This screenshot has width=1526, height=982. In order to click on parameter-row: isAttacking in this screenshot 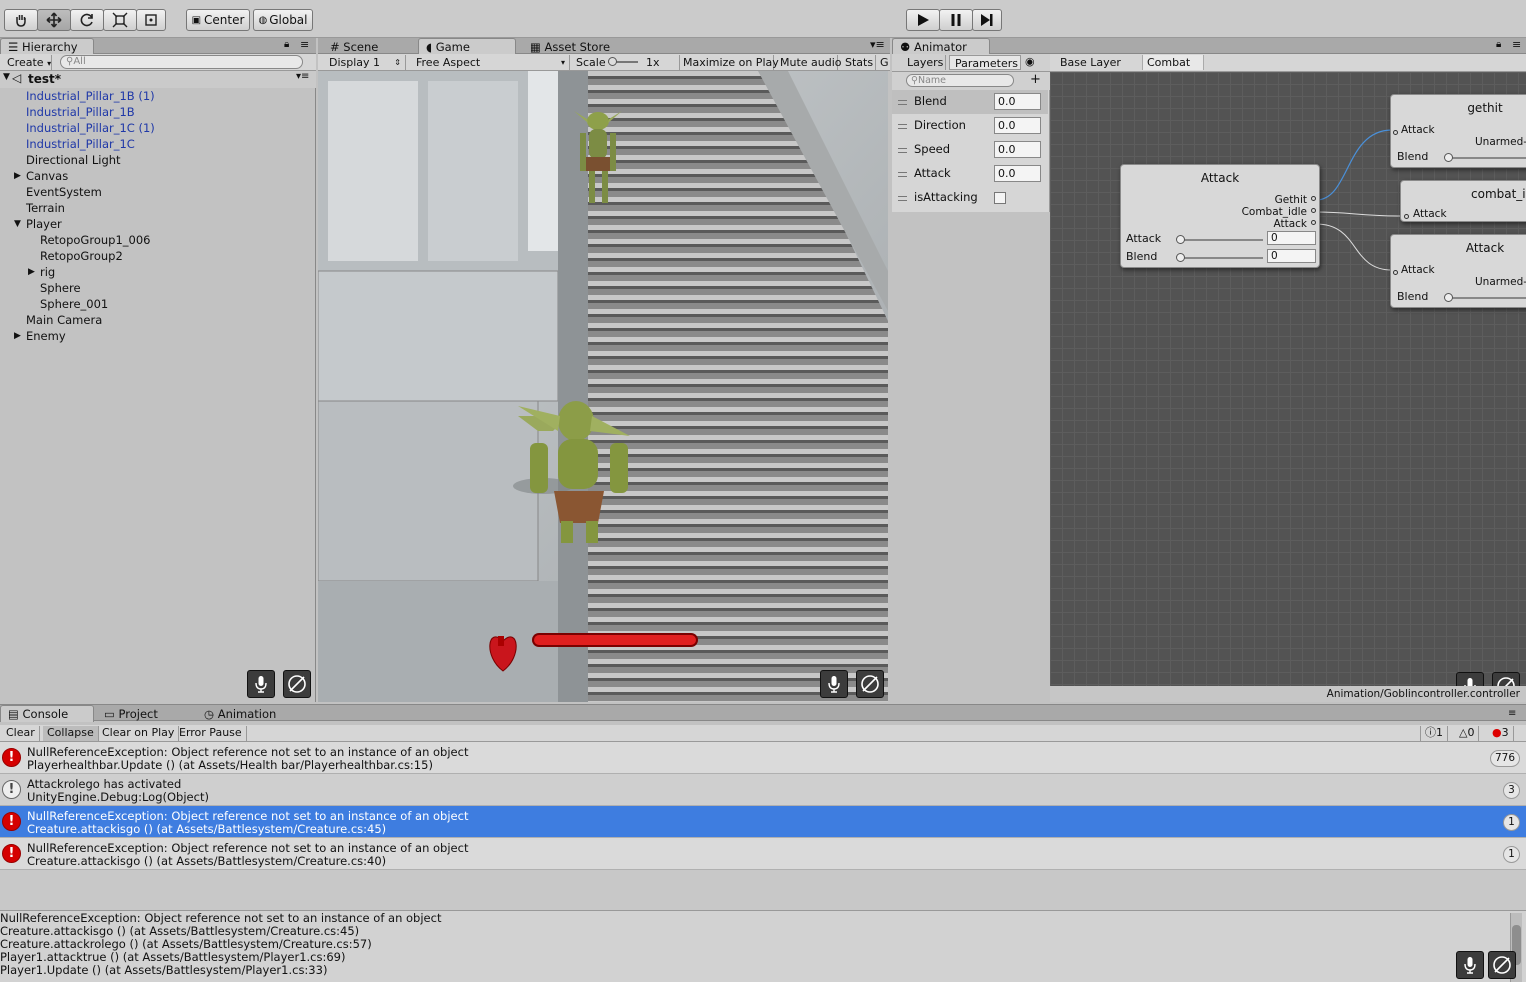, I will do `click(970, 198)`.